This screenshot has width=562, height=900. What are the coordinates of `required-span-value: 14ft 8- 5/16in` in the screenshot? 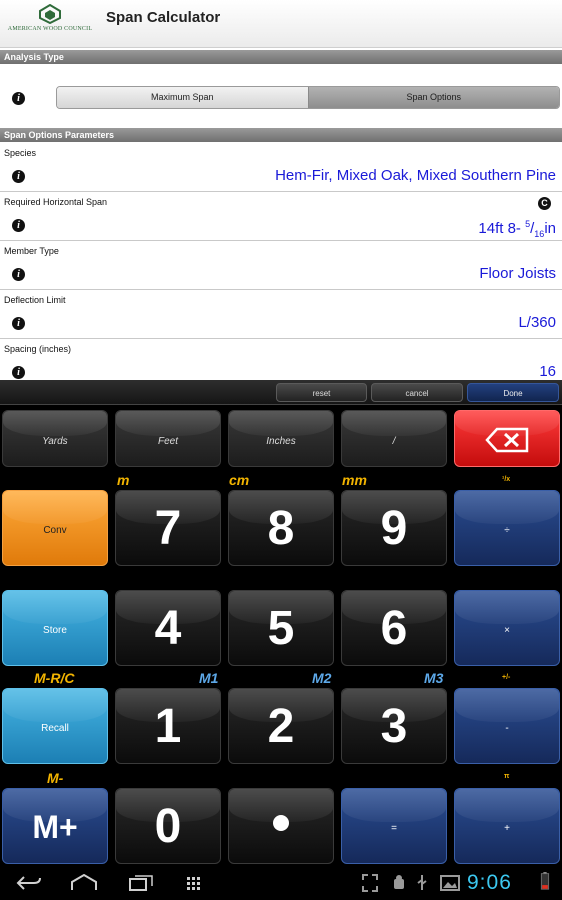 It's located at (517, 228).